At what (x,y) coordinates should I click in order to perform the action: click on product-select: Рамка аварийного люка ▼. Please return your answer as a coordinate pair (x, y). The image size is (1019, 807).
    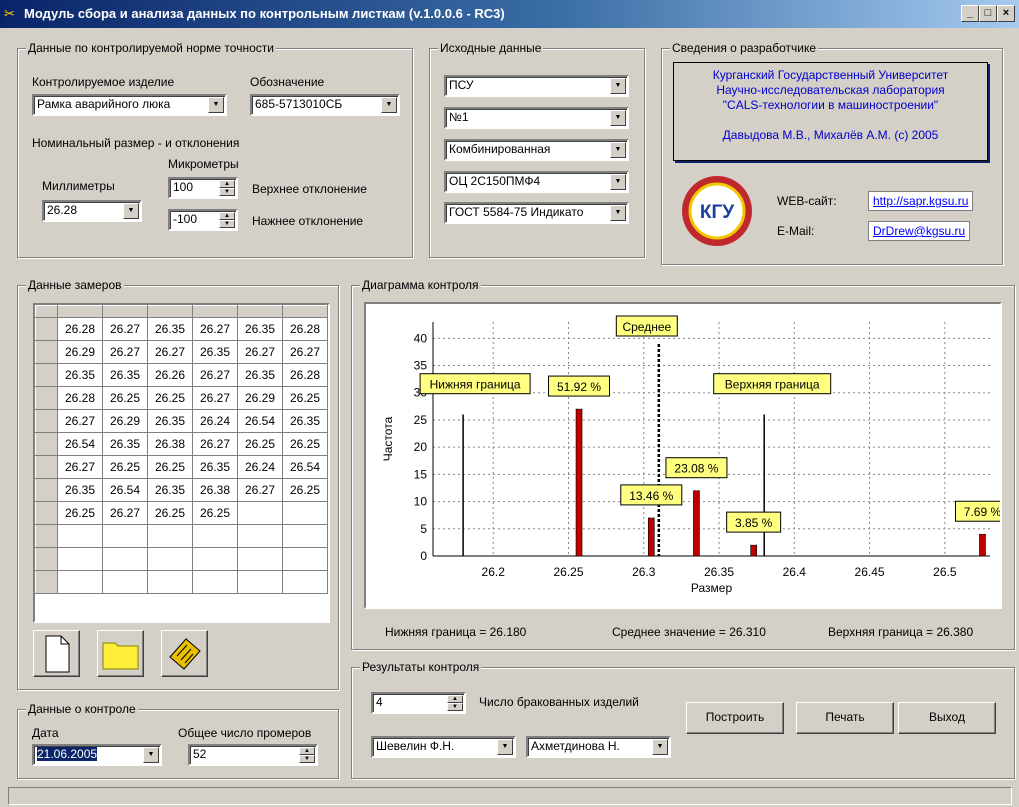
    Looking at the image, I should click on (129, 105).